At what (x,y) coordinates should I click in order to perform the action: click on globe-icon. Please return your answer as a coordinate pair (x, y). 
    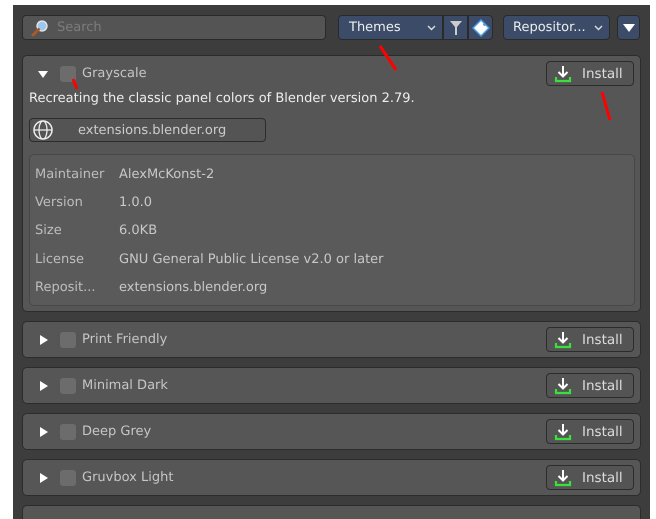
    Looking at the image, I should click on (43, 130).